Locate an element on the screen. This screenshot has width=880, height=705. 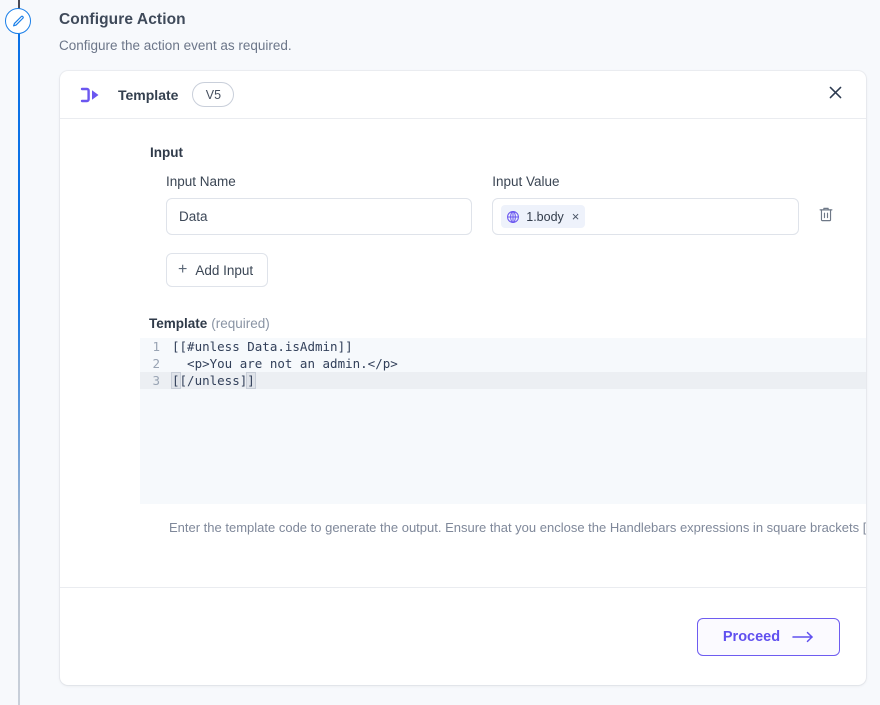
arrow-right-icon is located at coordinates (803, 637).